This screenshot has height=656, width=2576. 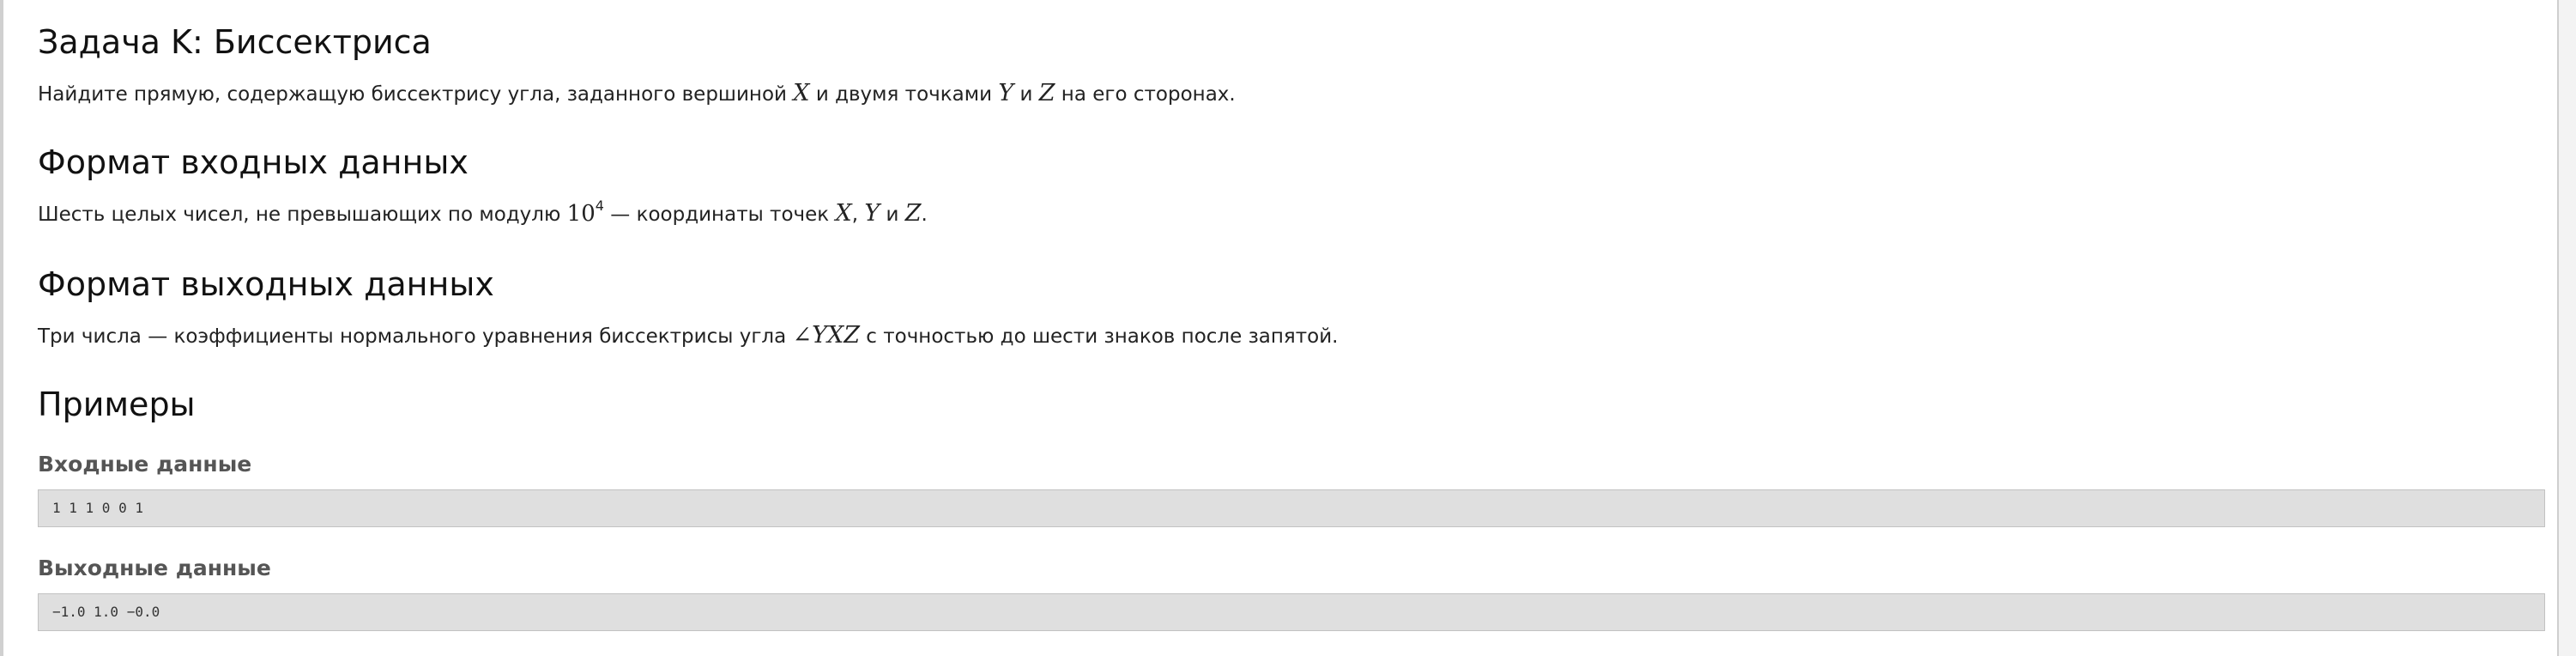 What do you see at coordinates (581, 214) in the screenshot?
I see `math-power-base: 10` at bounding box center [581, 214].